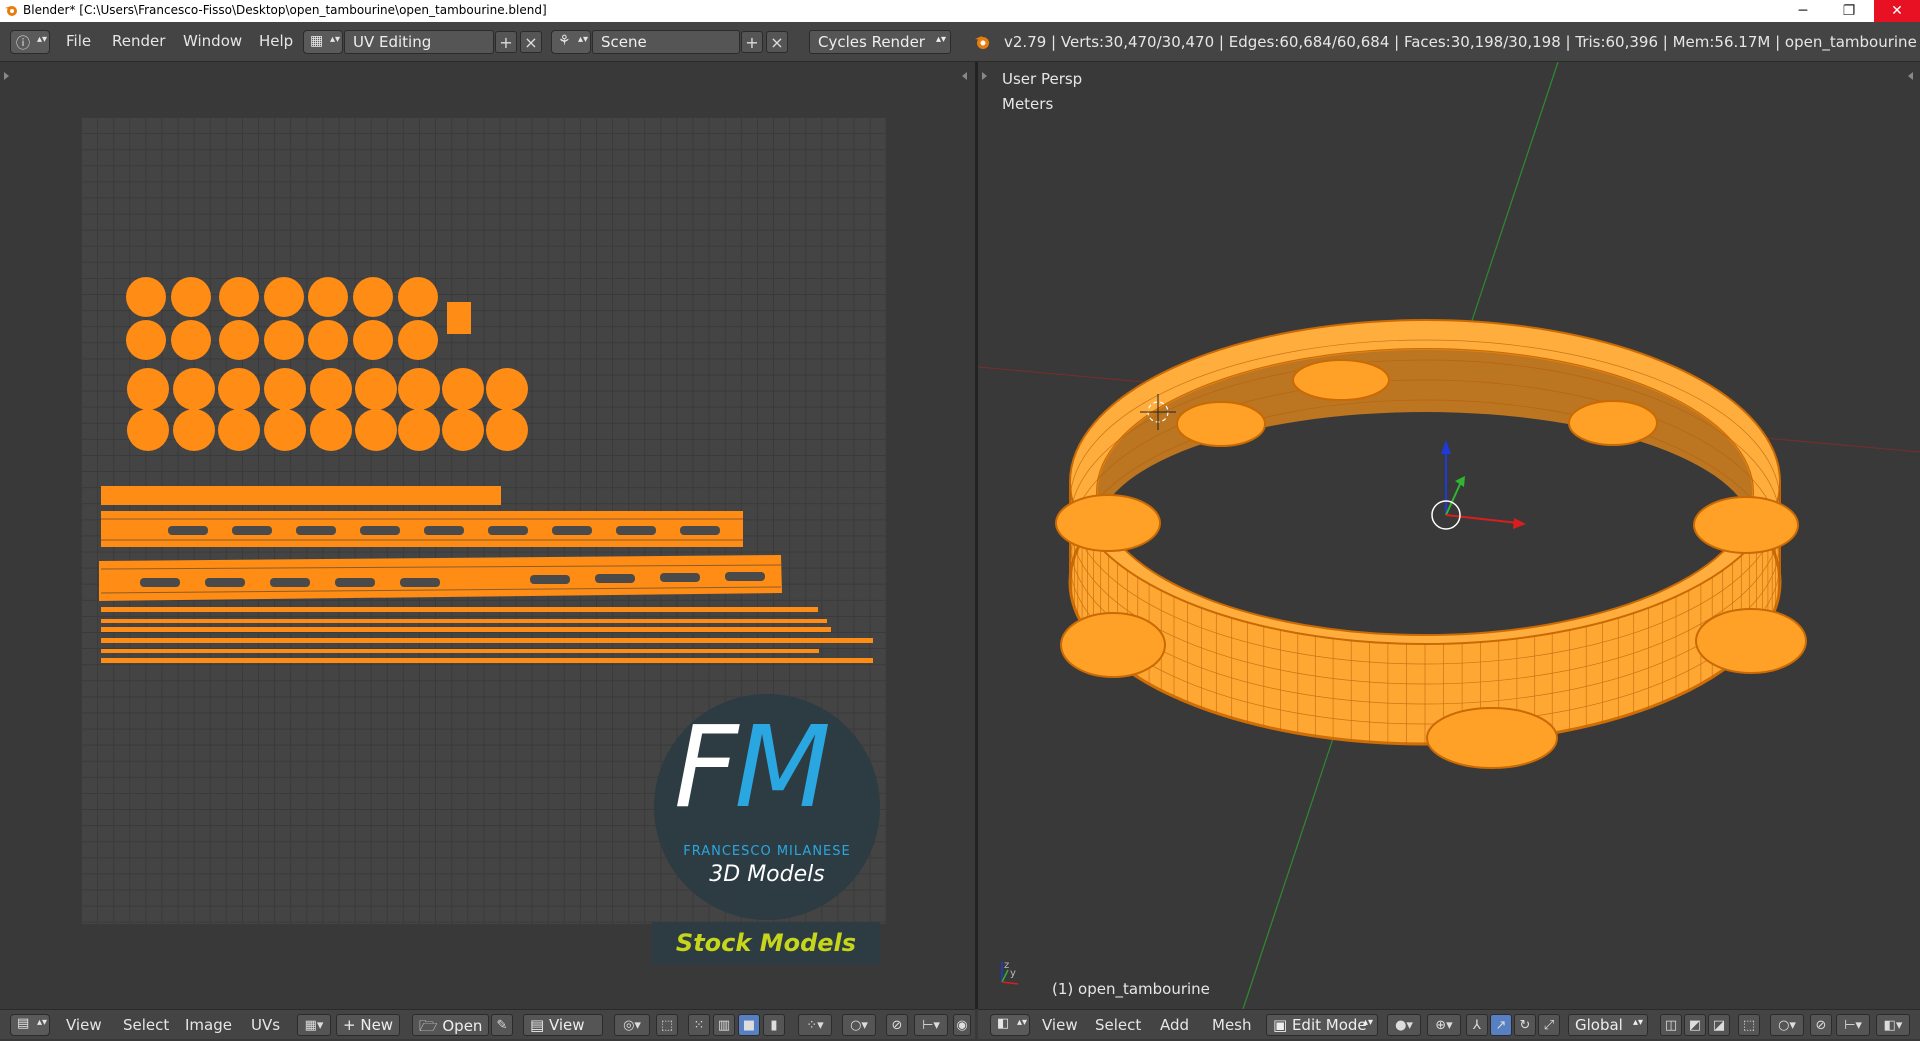 Image resolution: width=1920 pixels, height=1041 pixels. I want to click on browse-image-icon: ▦▾, so click(314, 1025).